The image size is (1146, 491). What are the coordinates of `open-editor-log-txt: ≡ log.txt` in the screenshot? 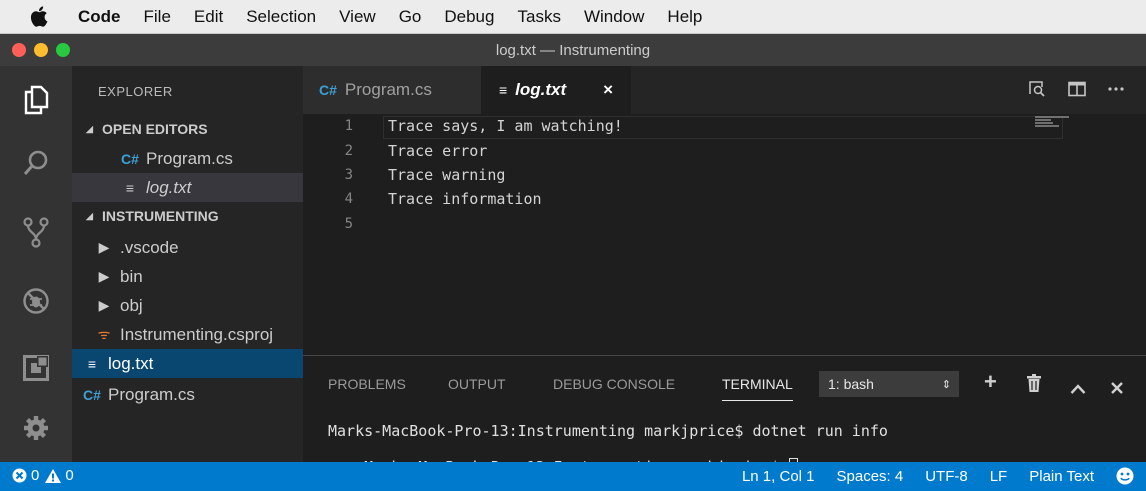 It's located at (187, 187).